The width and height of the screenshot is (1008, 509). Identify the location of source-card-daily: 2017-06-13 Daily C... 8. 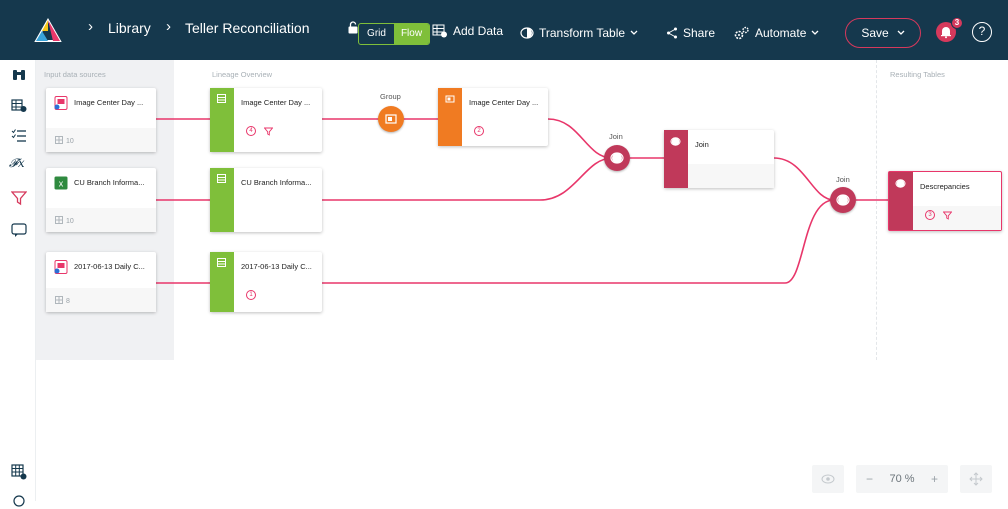
(101, 282).